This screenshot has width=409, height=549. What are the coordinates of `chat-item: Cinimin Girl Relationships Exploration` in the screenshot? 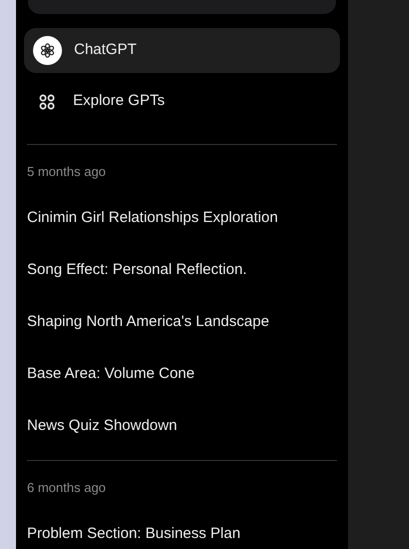 It's located at (182, 218).